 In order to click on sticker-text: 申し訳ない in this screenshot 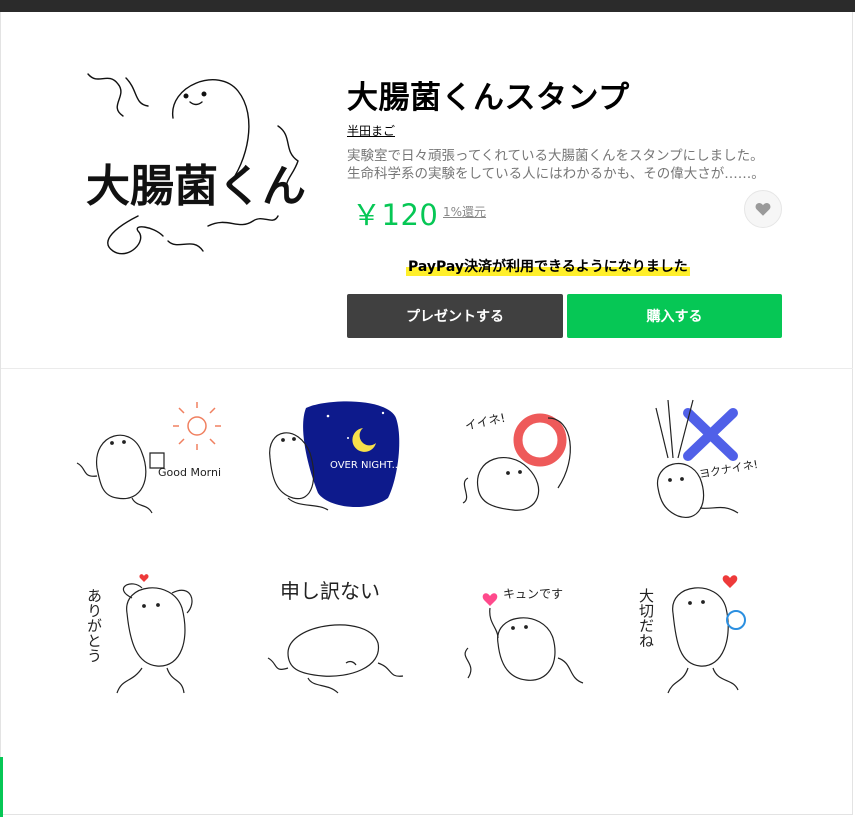, I will do `click(330, 591)`.